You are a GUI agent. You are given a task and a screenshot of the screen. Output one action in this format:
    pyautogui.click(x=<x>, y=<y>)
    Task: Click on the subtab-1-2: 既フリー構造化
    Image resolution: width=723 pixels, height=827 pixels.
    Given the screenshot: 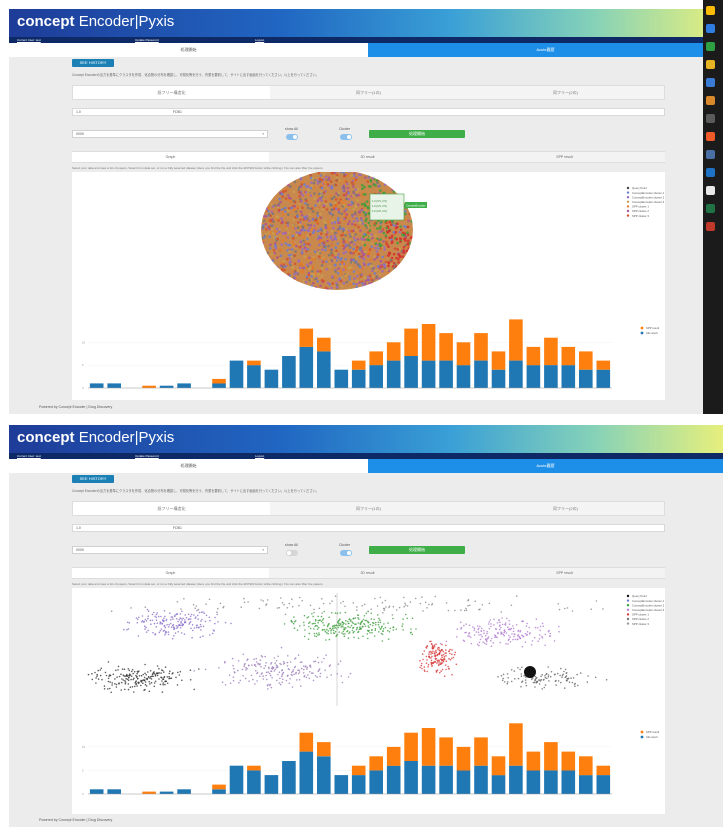 What is the action you would take?
    pyautogui.click(x=171, y=508)
    